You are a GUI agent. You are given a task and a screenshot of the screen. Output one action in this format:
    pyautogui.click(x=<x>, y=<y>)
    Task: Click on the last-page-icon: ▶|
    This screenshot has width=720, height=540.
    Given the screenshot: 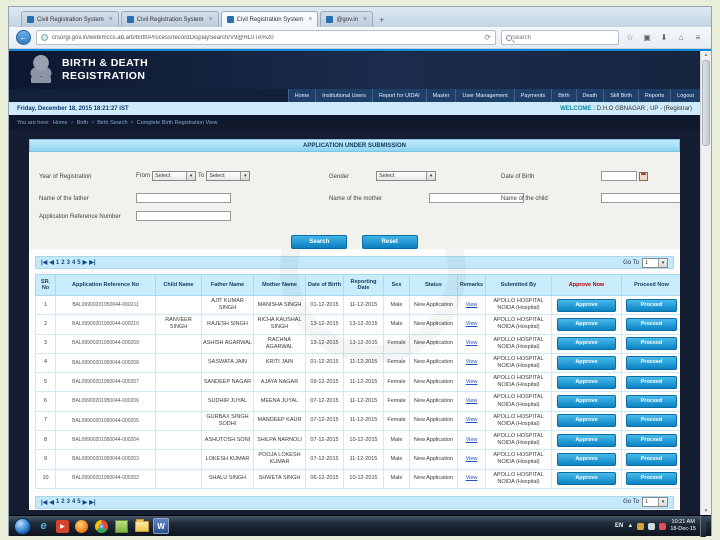 What is the action you would take?
    pyautogui.click(x=92, y=262)
    